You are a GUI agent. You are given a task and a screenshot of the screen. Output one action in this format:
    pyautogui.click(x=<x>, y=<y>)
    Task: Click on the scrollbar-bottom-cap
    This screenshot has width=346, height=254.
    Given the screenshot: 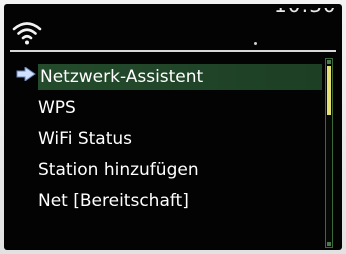 What is the action you would take?
    pyautogui.click(x=329, y=244)
    